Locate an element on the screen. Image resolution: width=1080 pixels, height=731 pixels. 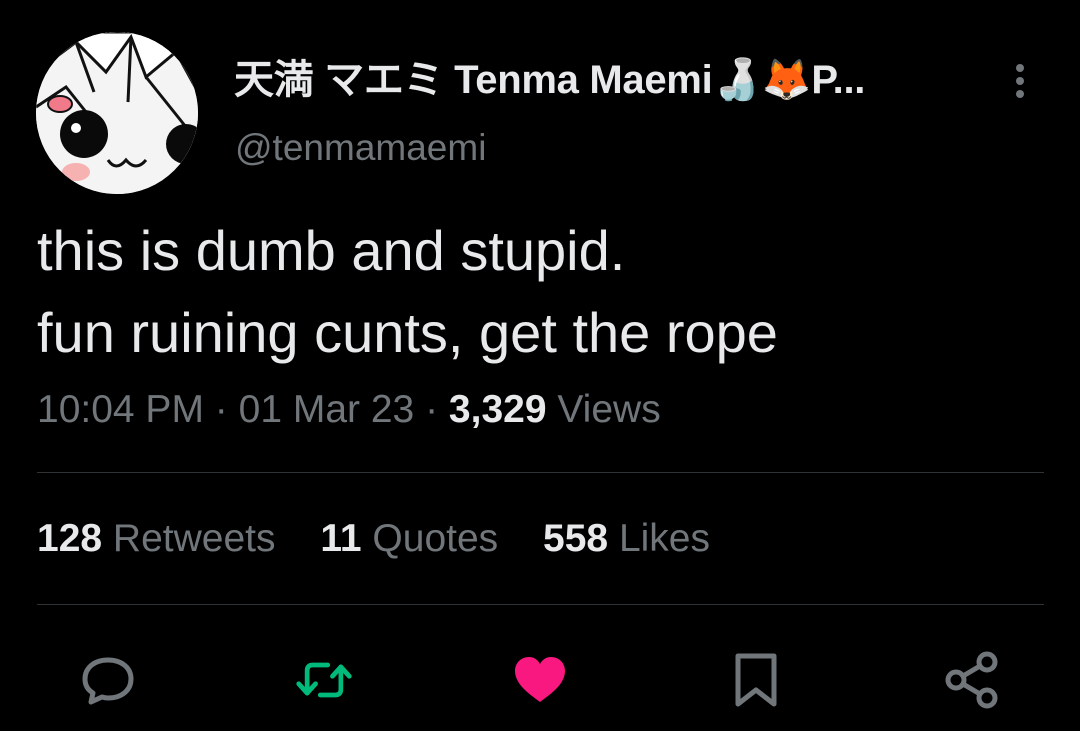
anime-avatar-icon is located at coordinates (117, 113).